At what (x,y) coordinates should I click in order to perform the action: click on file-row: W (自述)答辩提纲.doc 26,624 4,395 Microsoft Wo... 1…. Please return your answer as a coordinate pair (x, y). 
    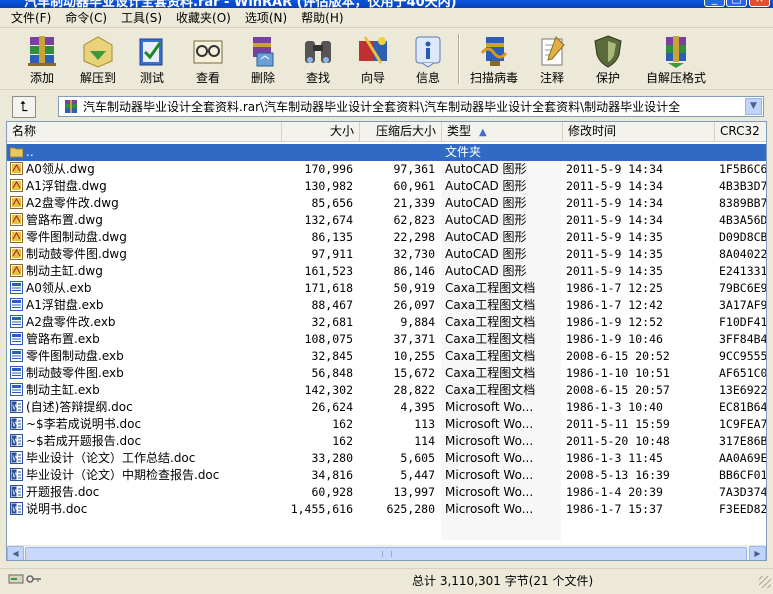
    Looking at the image, I should click on (386, 407).